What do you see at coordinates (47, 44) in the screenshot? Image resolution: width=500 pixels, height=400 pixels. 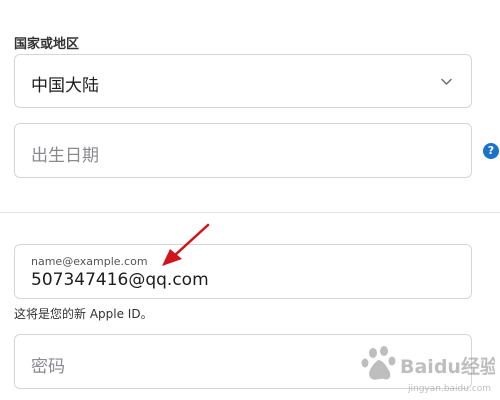 I see `country-label: 国家或地区` at bounding box center [47, 44].